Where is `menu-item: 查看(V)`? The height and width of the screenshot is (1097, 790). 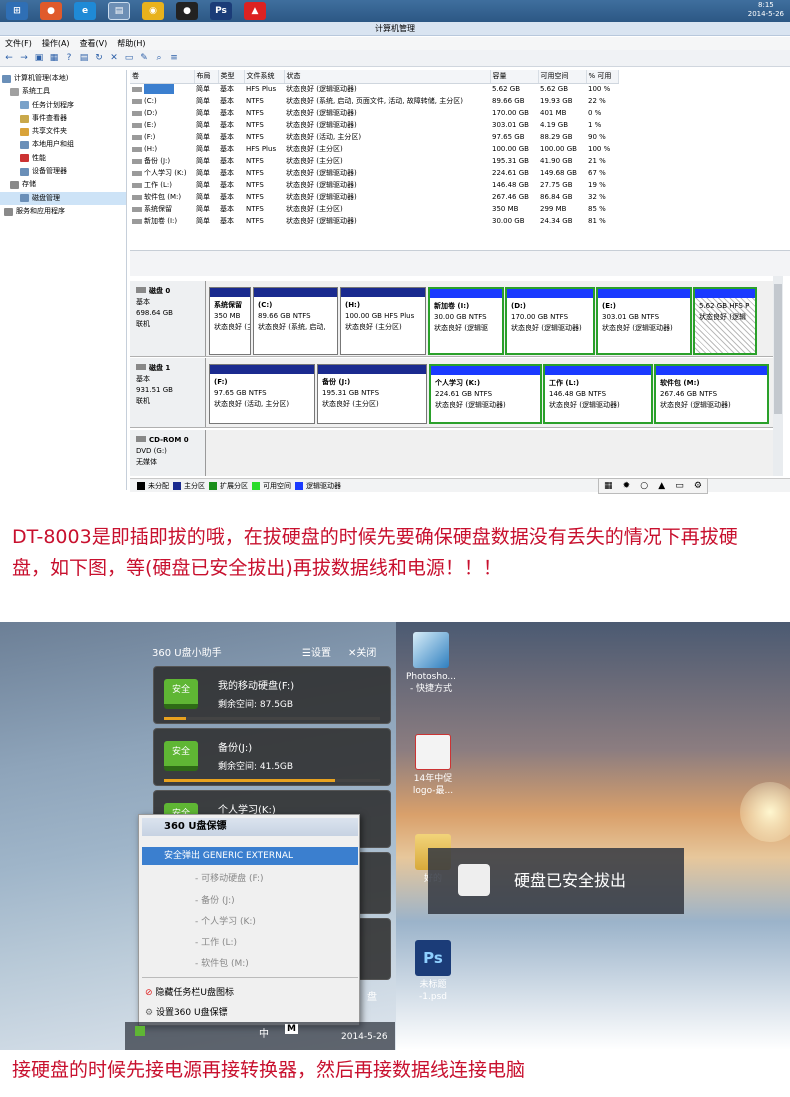 menu-item: 查看(V) is located at coordinates (94, 43).